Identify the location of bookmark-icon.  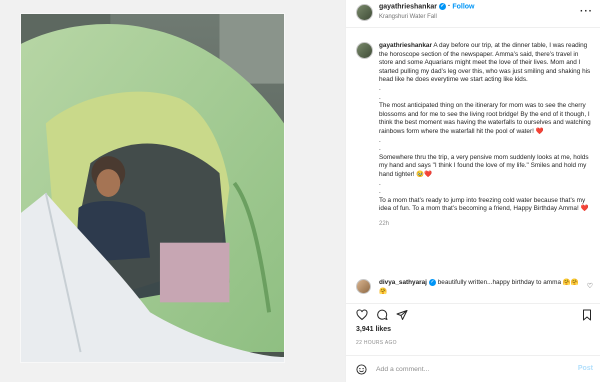
(587, 315).